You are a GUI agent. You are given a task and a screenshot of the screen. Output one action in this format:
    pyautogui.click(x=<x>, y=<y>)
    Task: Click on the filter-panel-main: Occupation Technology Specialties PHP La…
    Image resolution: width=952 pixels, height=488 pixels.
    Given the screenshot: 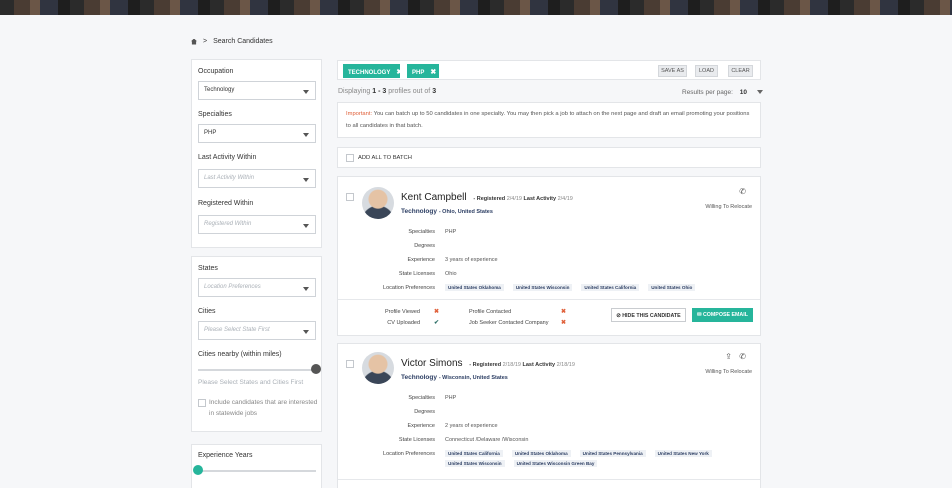 What is the action you would take?
    pyautogui.click(x=256, y=153)
    